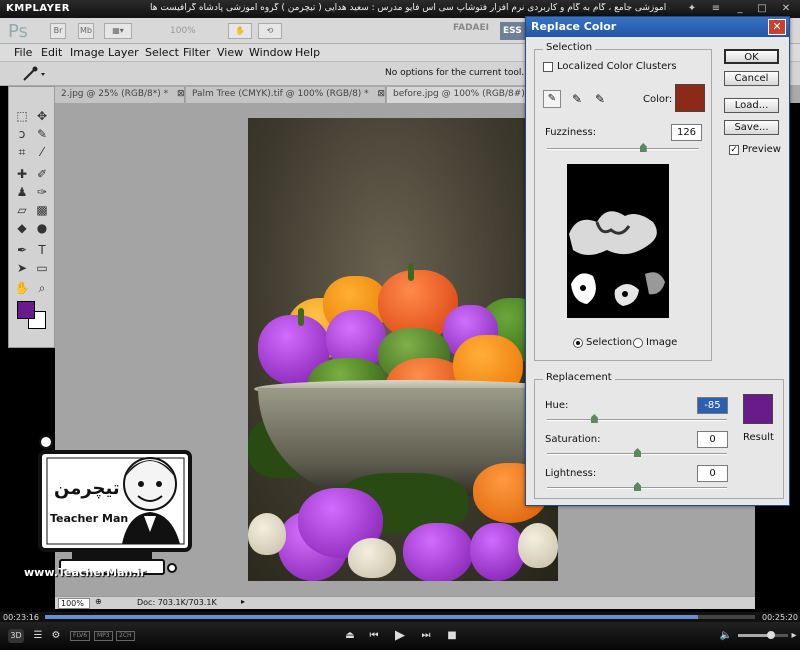  I want to click on menu-file: File, so click(23, 52).